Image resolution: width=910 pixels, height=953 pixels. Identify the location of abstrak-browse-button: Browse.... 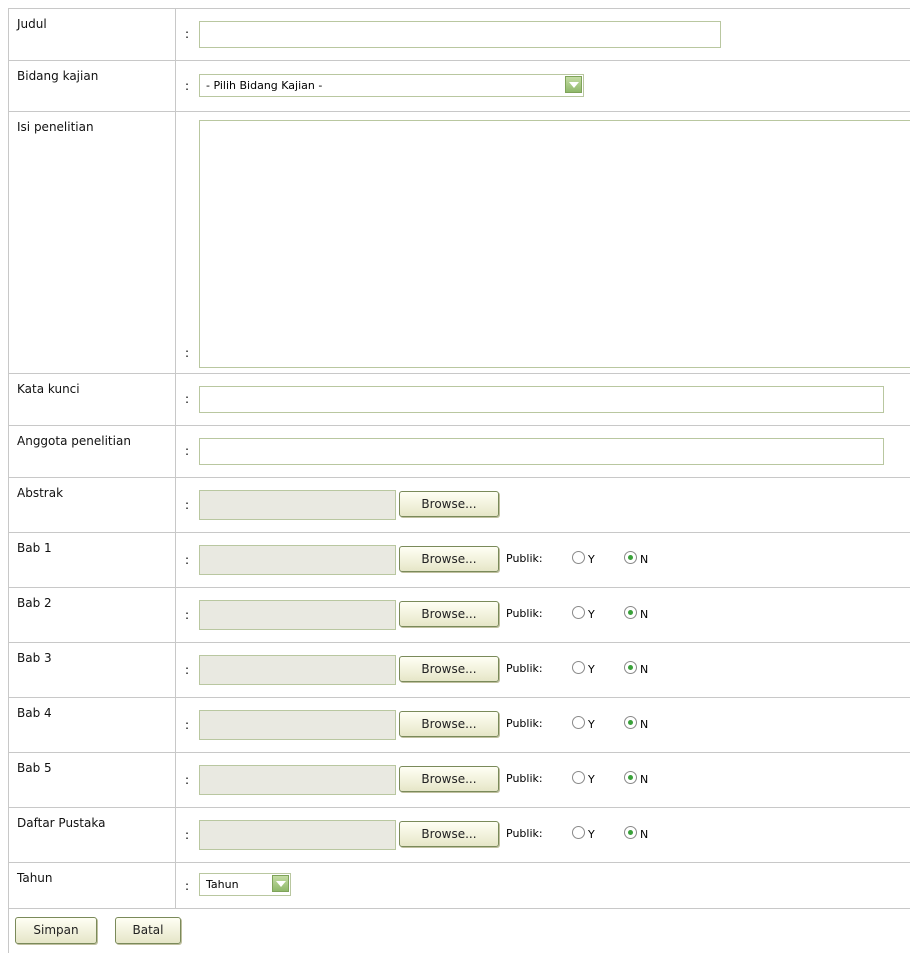
(449, 504).